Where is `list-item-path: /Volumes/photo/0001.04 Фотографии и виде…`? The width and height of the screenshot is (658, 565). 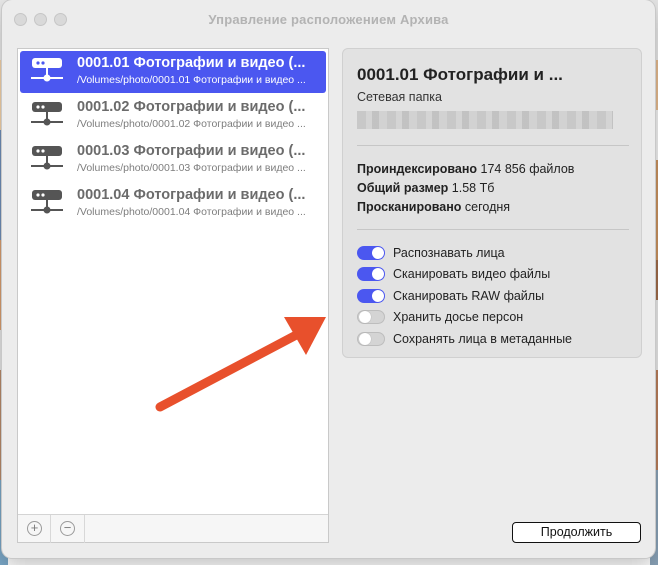
list-item-path: /Volumes/photo/0001.04 Фотографии и виде… is located at coordinates (191, 212).